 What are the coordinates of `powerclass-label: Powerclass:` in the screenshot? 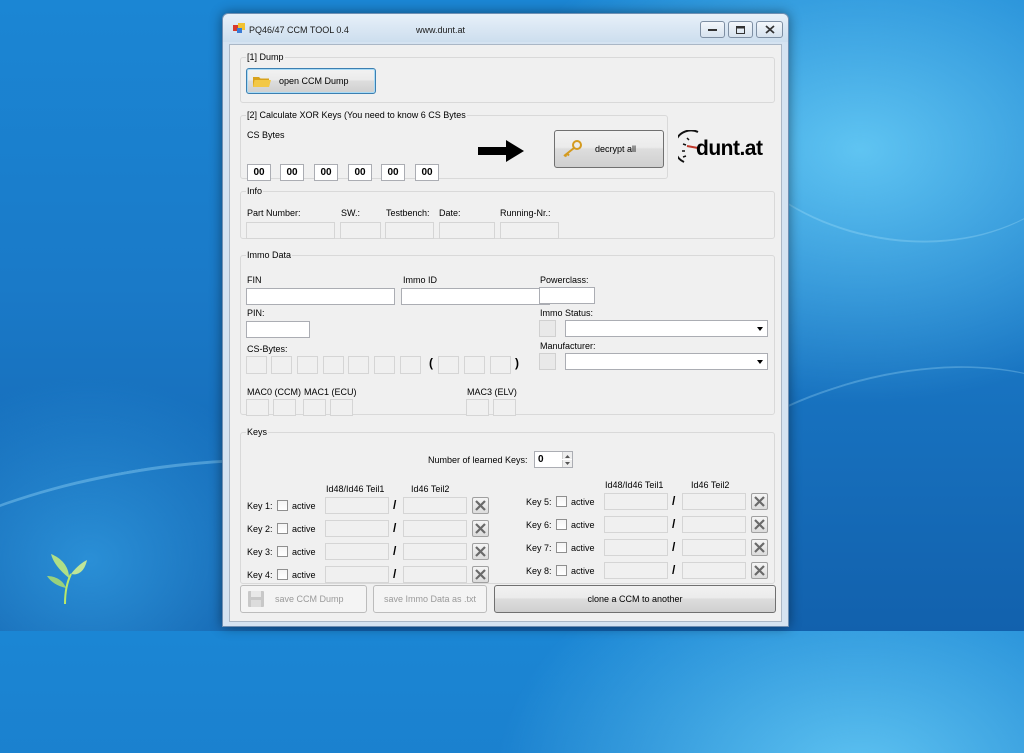 It's located at (564, 280).